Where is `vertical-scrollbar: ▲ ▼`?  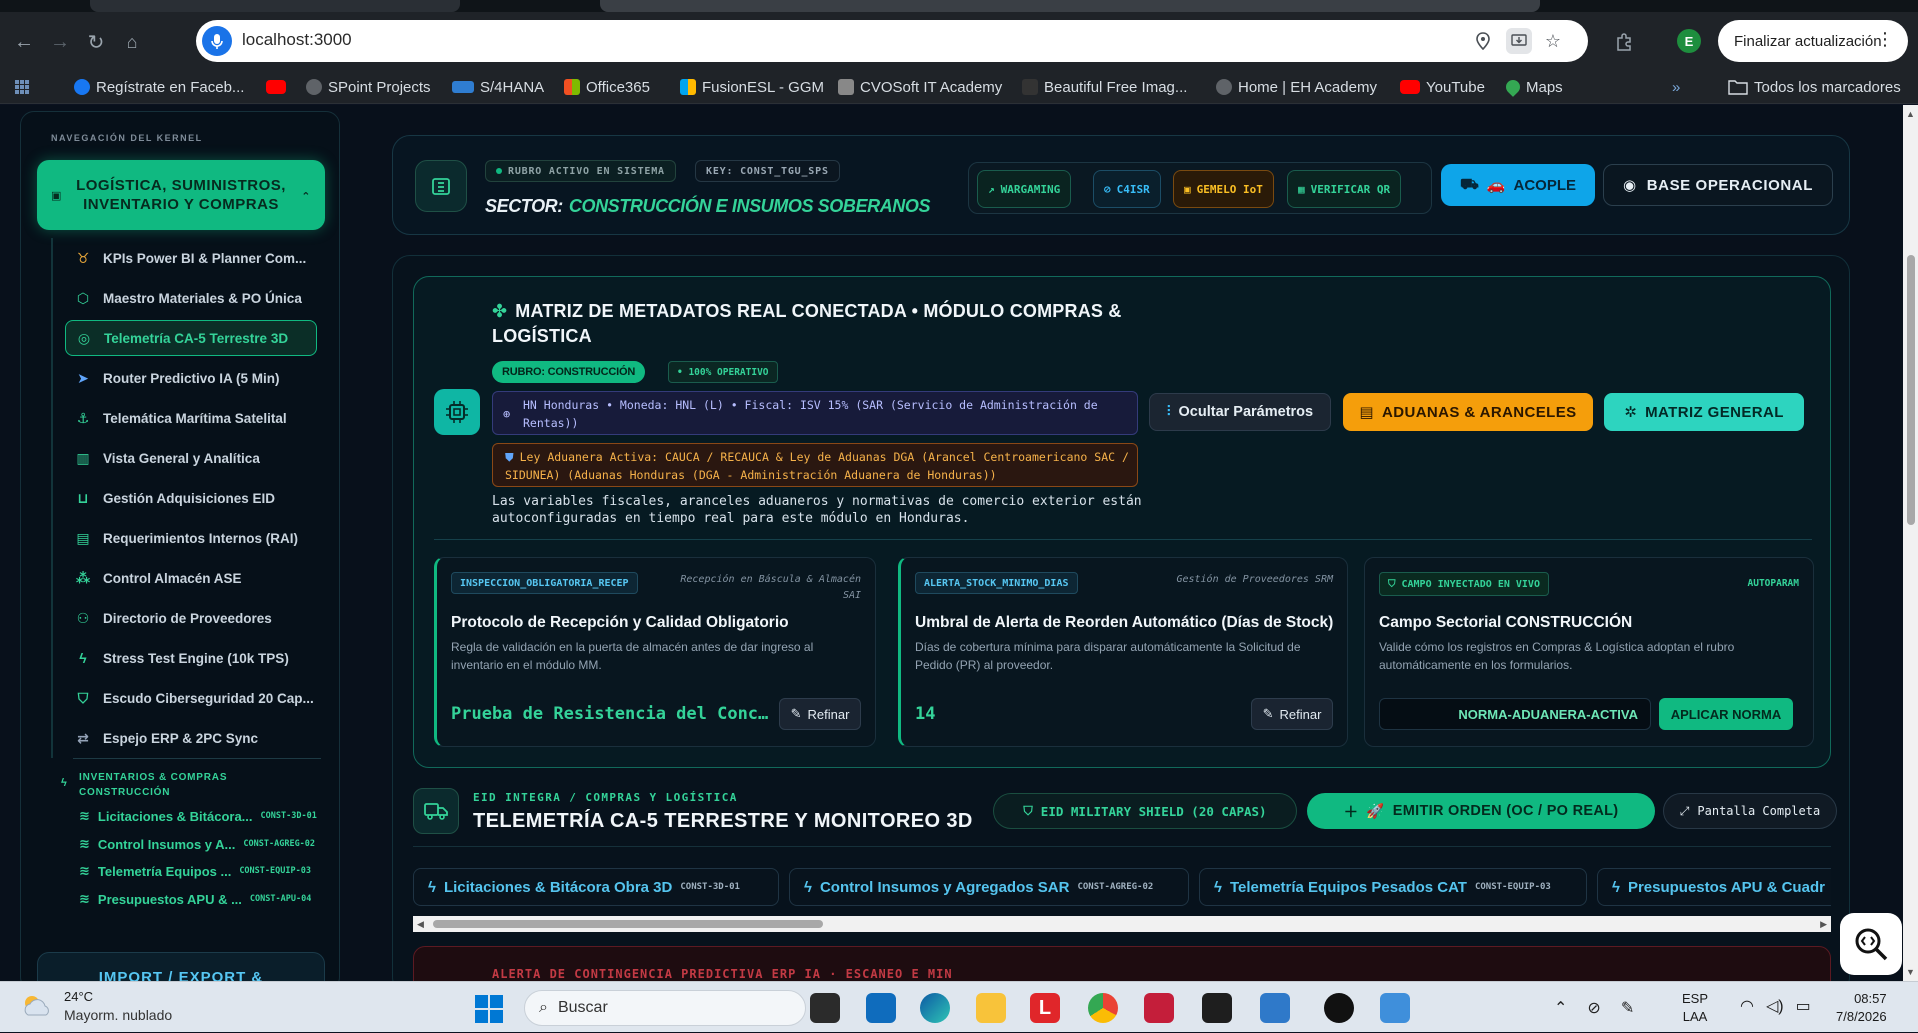 vertical-scrollbar: ▲ ▼ is located at coordinates (1910, 543).